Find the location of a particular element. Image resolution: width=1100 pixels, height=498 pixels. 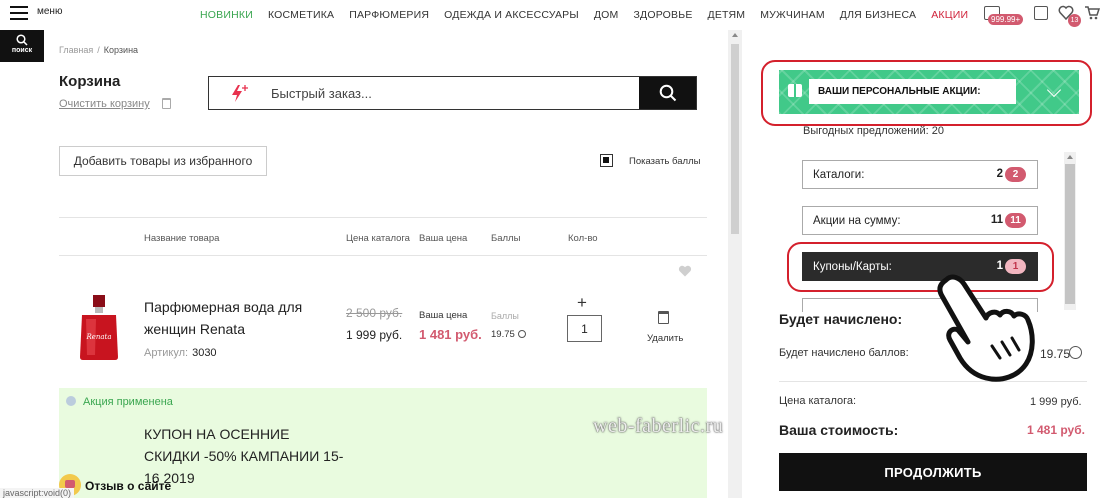

nav-item-home: ДОМ is located at coordinates (606, 15).